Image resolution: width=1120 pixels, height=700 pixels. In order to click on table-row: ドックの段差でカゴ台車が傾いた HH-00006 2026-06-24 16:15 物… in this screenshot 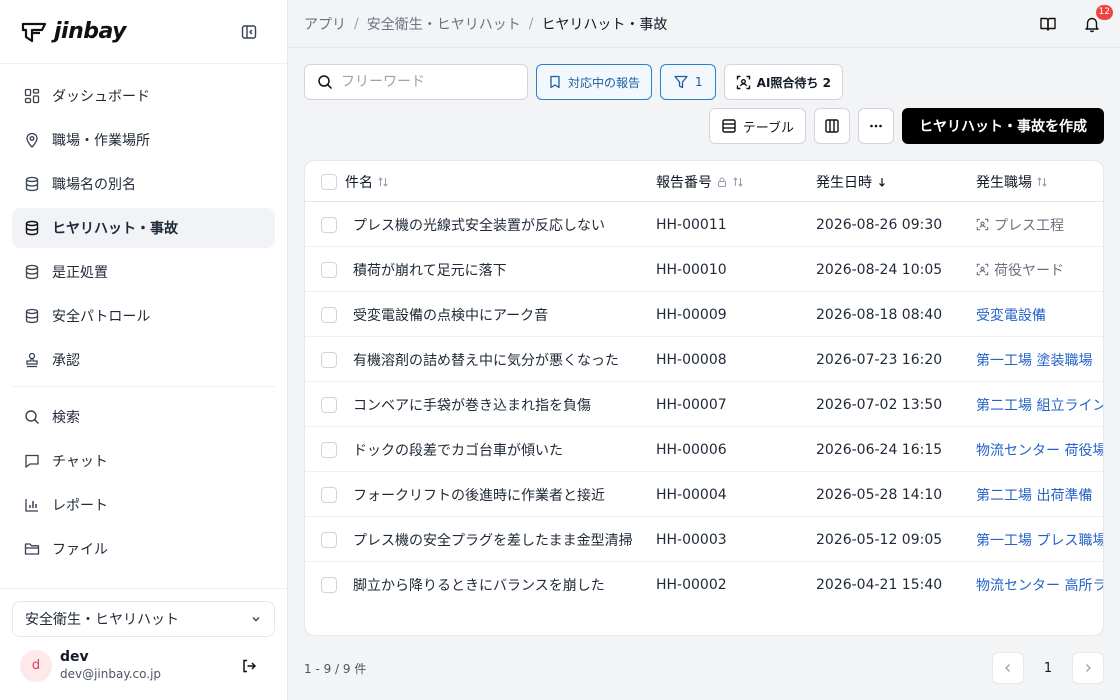, I will do `click(704, 449)`.